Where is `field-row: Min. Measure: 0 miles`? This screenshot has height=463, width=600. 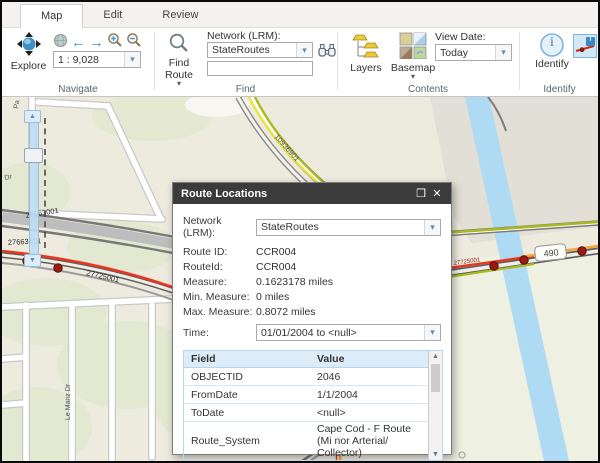
field-row: Min. Measure: 0 miles is located at coordinates (312, 296).